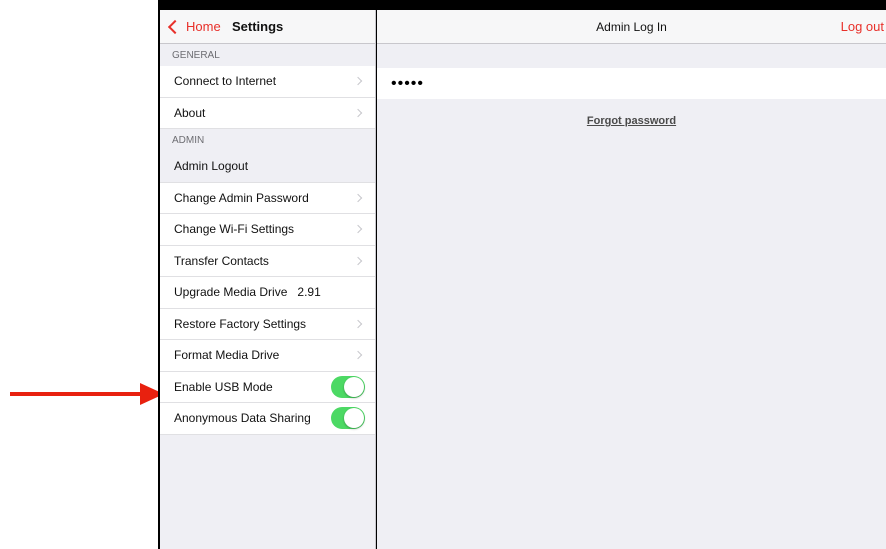 This screenshot has height=549, width=886. What do you see at coordinates (231, 292) in the screenshot?
I see `sidebar-item-label: Upgrade Media Drive` at bounding box center [231, 292].